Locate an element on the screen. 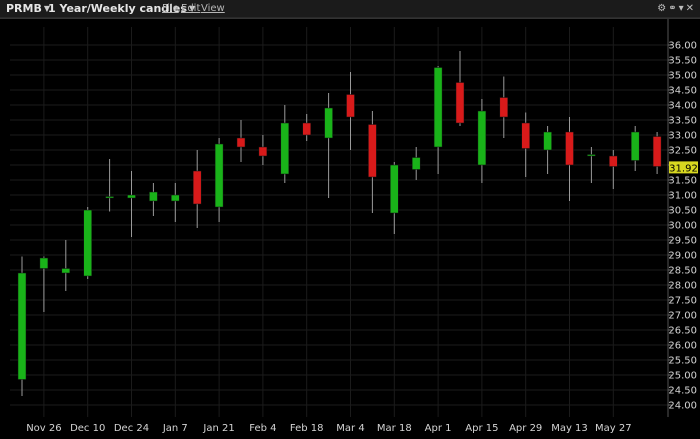 The height and width of the screenshot is (439, 700). y-tick-label: 29.00 is located at coordinates (682, 256).